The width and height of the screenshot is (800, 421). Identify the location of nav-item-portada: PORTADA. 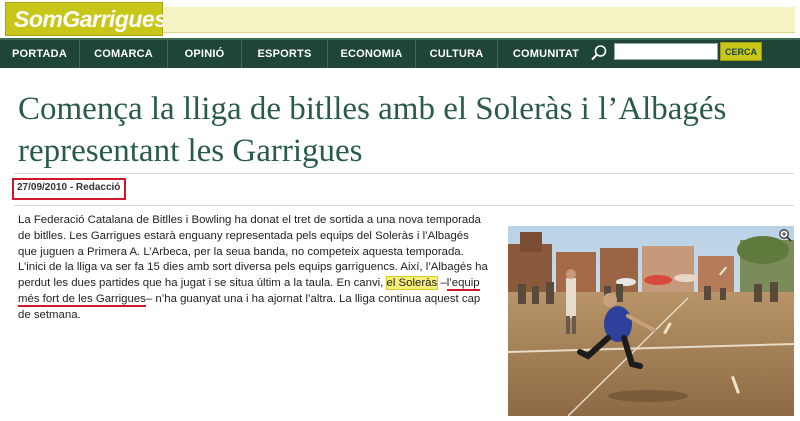
(40, 54).